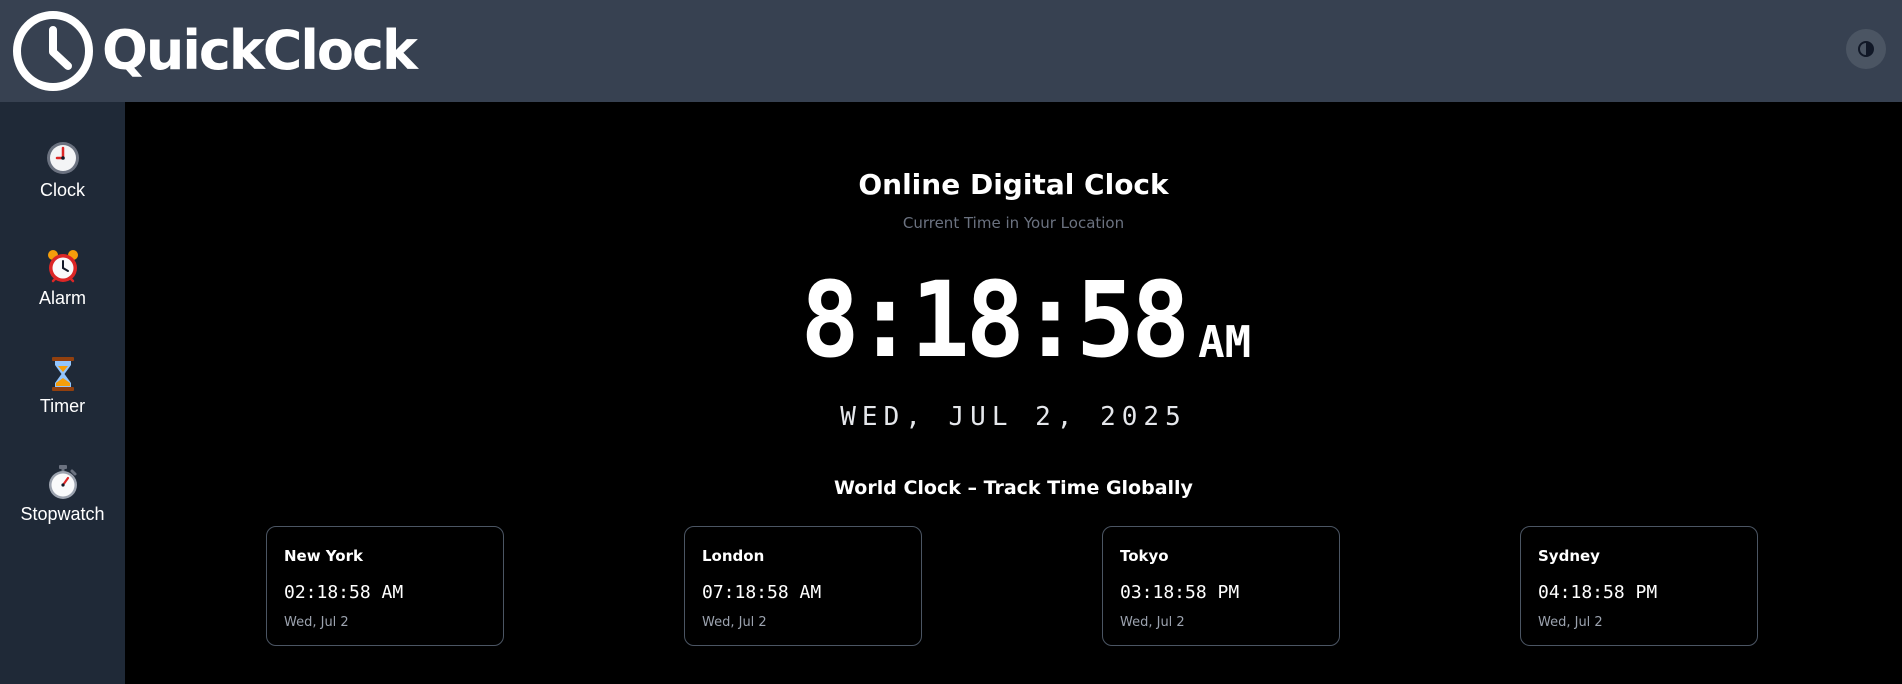  What do you see at coordinates (1180, 592) in the screenshot?
I see `world-clock-time: 03:18:58 PM` at bounding box center [1180, 592].